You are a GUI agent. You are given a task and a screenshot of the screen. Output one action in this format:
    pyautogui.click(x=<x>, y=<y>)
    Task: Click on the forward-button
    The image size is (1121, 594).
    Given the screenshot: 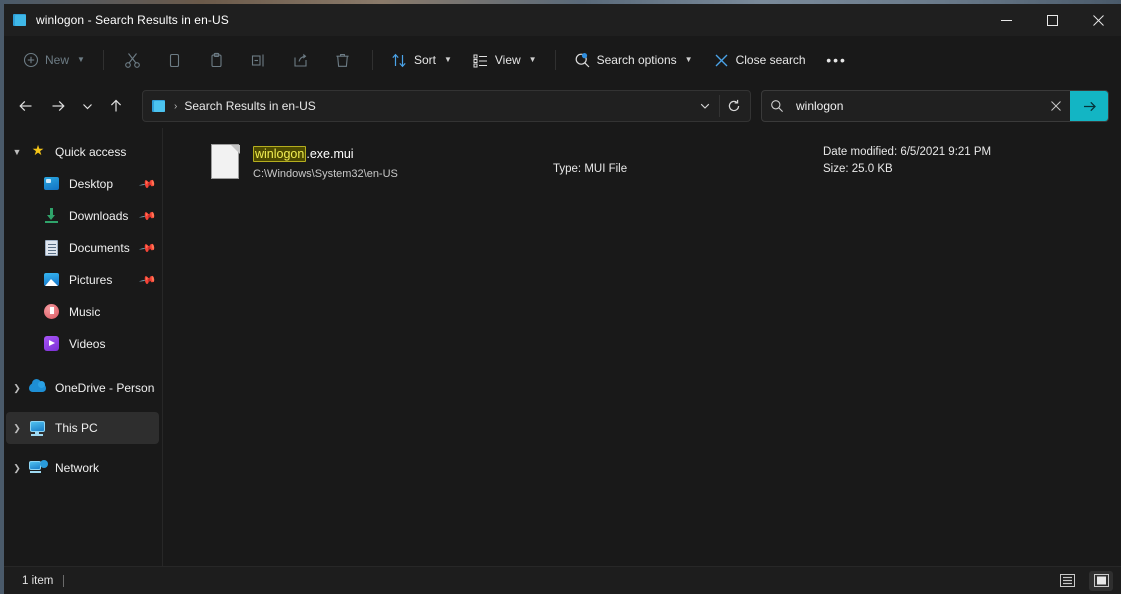 What is the action you would take?
    pyautogui.click(x=58, y=106)
    